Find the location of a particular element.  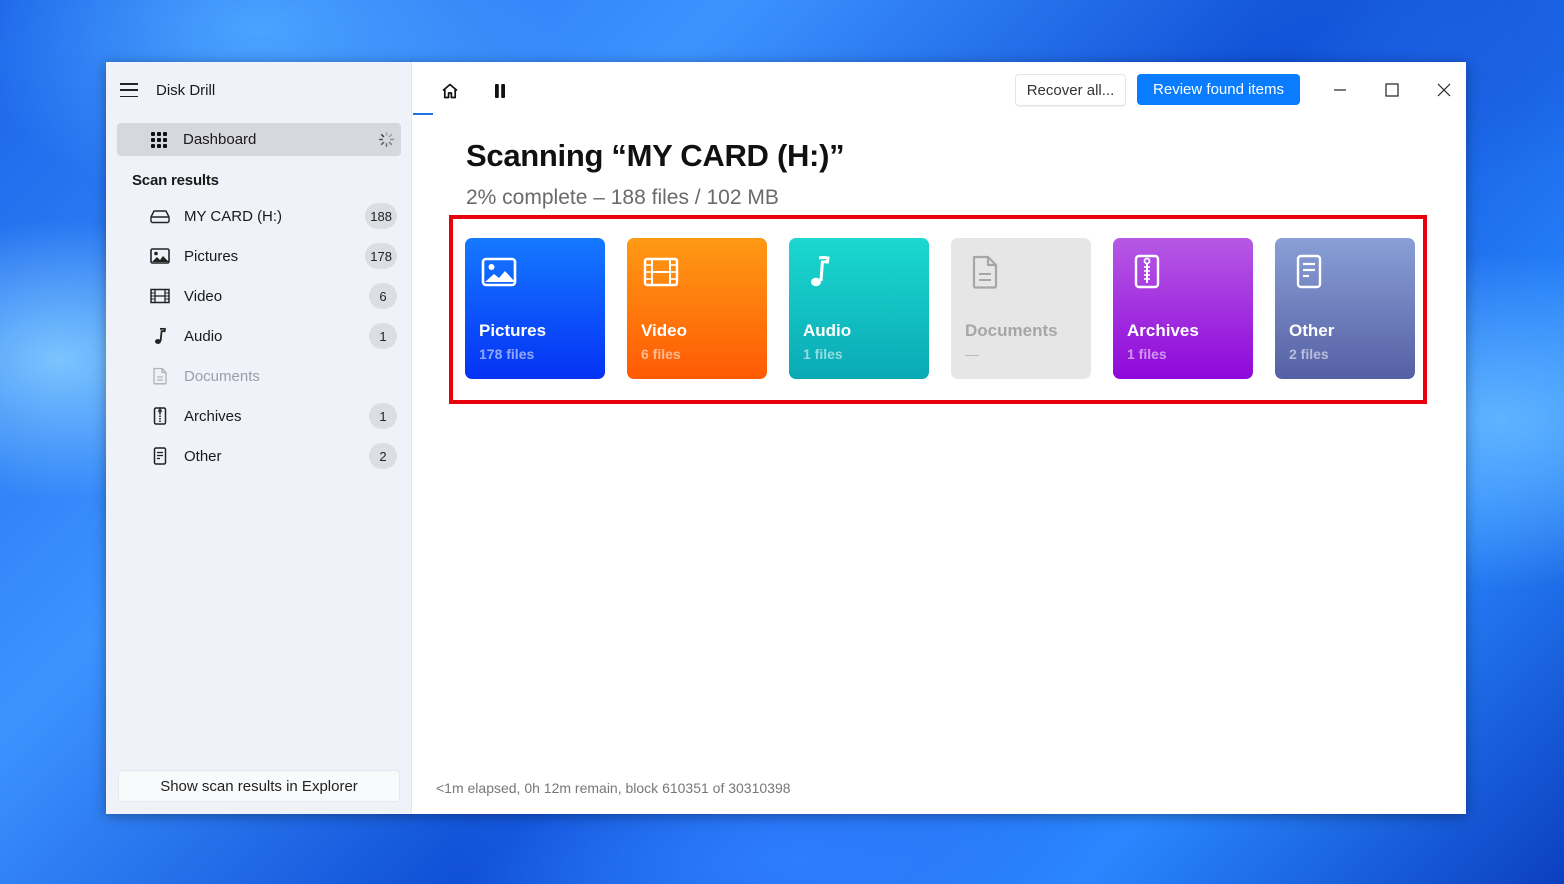

card-title: Documents is located at coordinates (1011, 330).